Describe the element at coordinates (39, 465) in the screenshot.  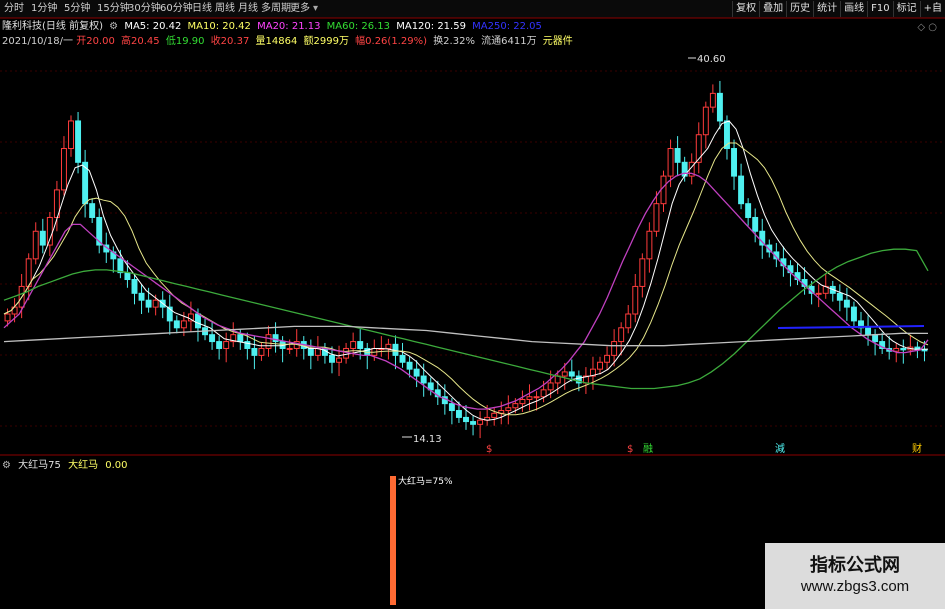
I see `indicator-name: 大红马75` at that location.